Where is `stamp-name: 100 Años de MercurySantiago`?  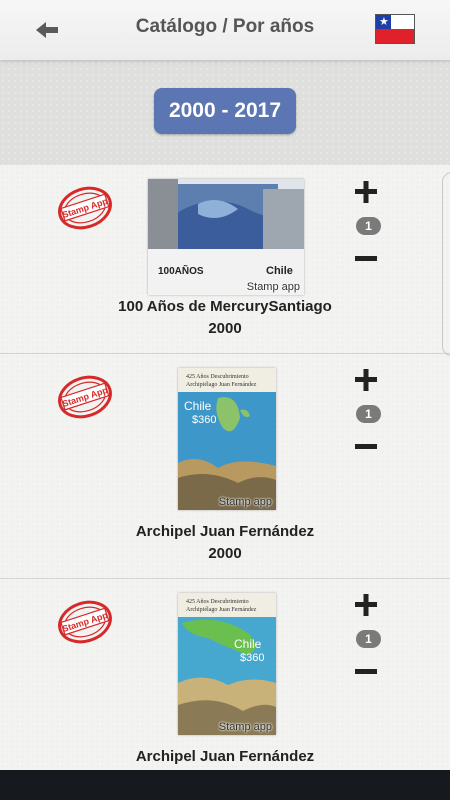
stamp-name: 100 Años de MercurySantiago is located at coordinates (225, 306).